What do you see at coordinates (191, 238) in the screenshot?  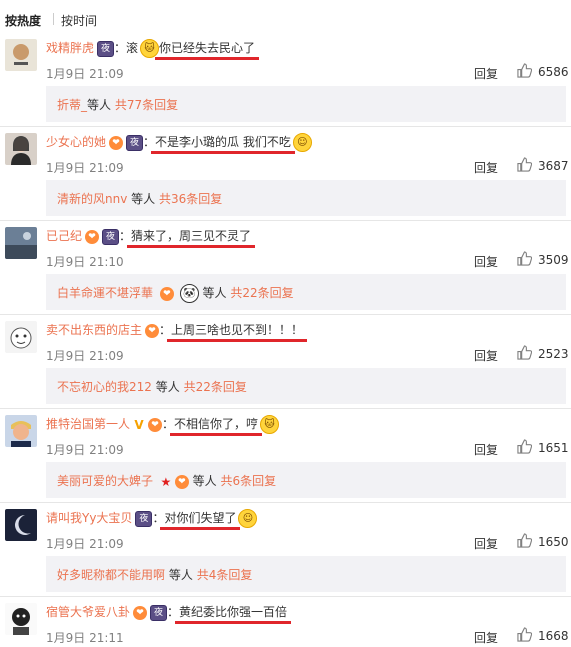 I see `comment-text: 猜来了，周三见不灵了` at bounding box center [191, 238].